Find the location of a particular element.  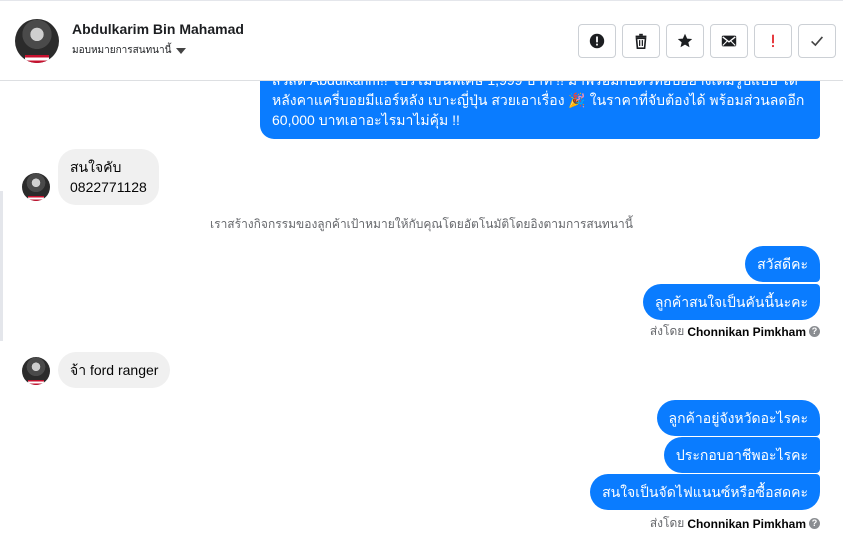

assign-conversation-dropdown: มอบหมายการสนทนานี้ is located at coordinates (129, 50).